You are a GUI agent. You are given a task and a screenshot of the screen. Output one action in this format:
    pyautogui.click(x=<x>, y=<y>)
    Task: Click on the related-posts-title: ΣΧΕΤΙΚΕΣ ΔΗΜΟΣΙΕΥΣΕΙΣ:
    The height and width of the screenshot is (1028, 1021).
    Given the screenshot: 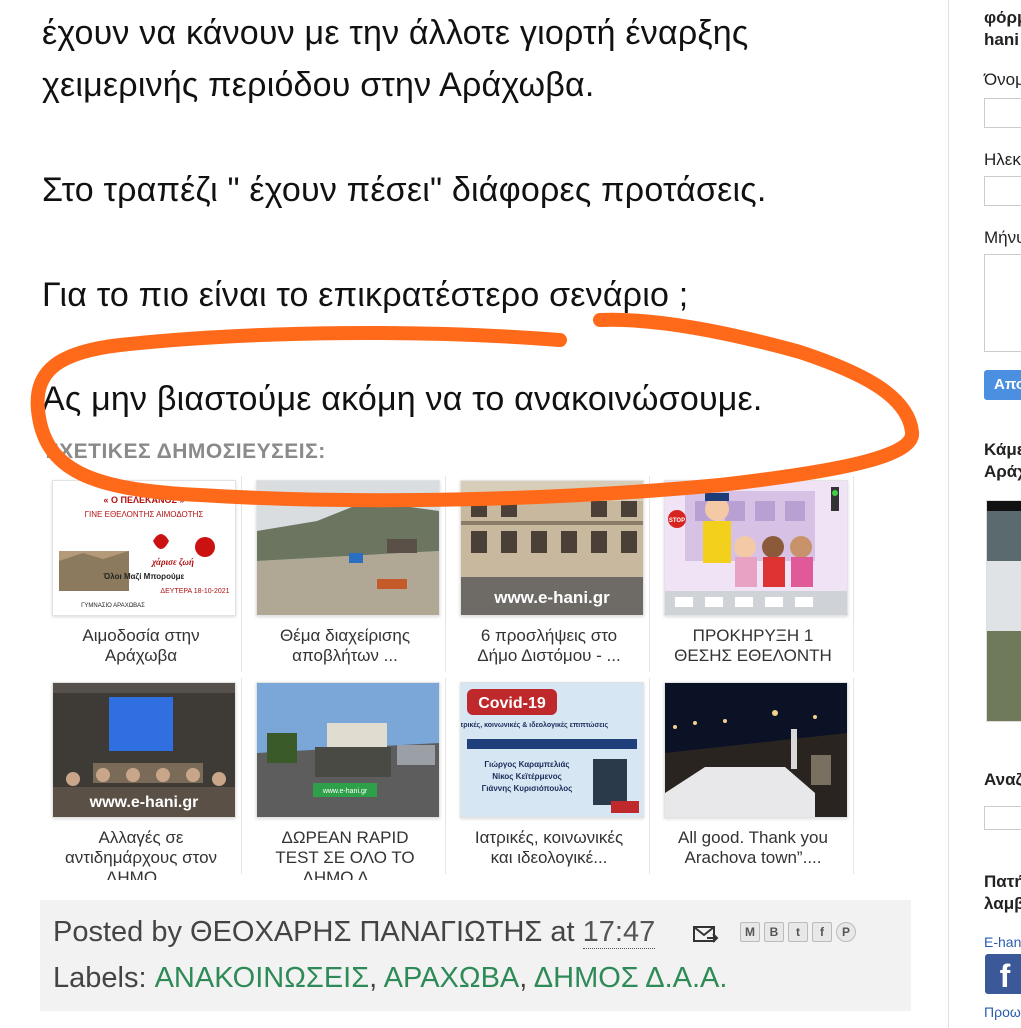 What is the action you would take?
    pyautogui.click(x=186, y=451)
    